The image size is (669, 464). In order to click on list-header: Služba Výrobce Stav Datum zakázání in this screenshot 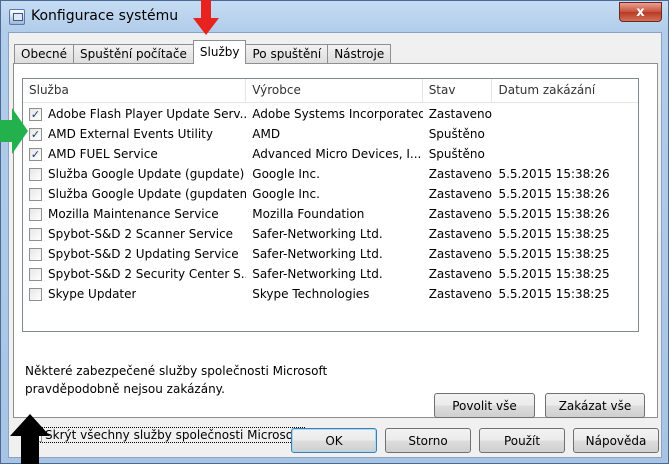, I will do `click(330, 91)`.